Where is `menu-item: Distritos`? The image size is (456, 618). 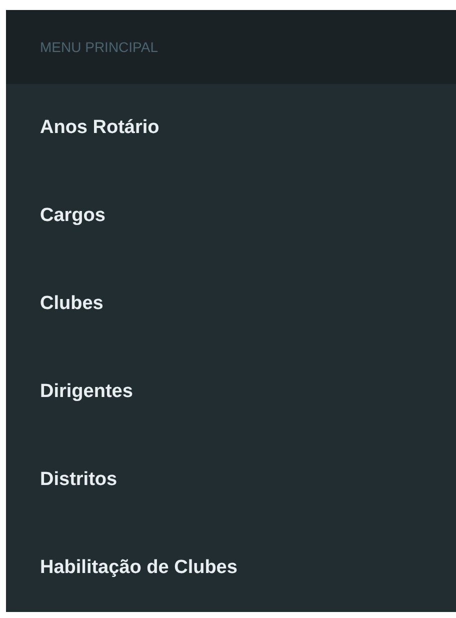
menu-item: Distritos is located at coordinates (231, 480).